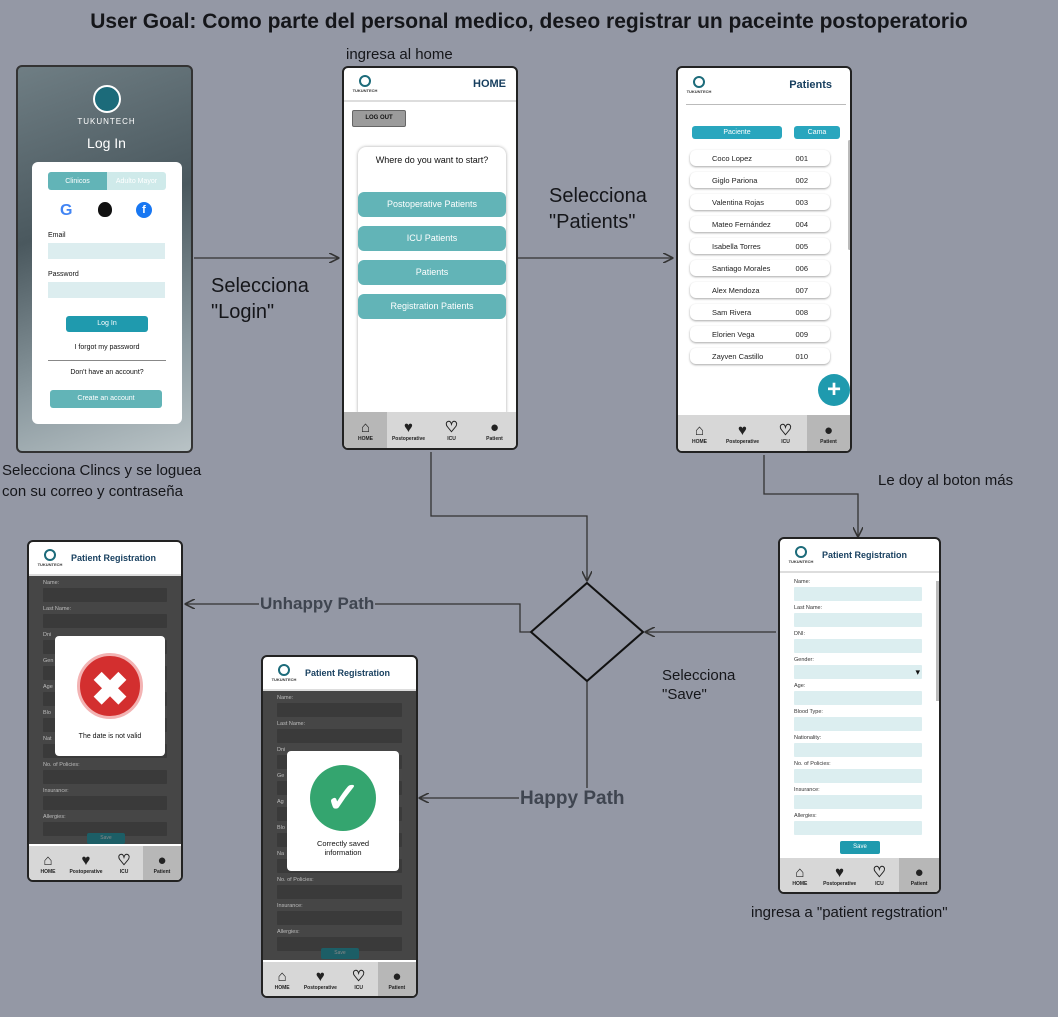 The height and width of the screenshot is (1017, 1058). Describe the element at coordinates (288, 932) in the screenshot. I see `field-label: Allergies:` at that location.